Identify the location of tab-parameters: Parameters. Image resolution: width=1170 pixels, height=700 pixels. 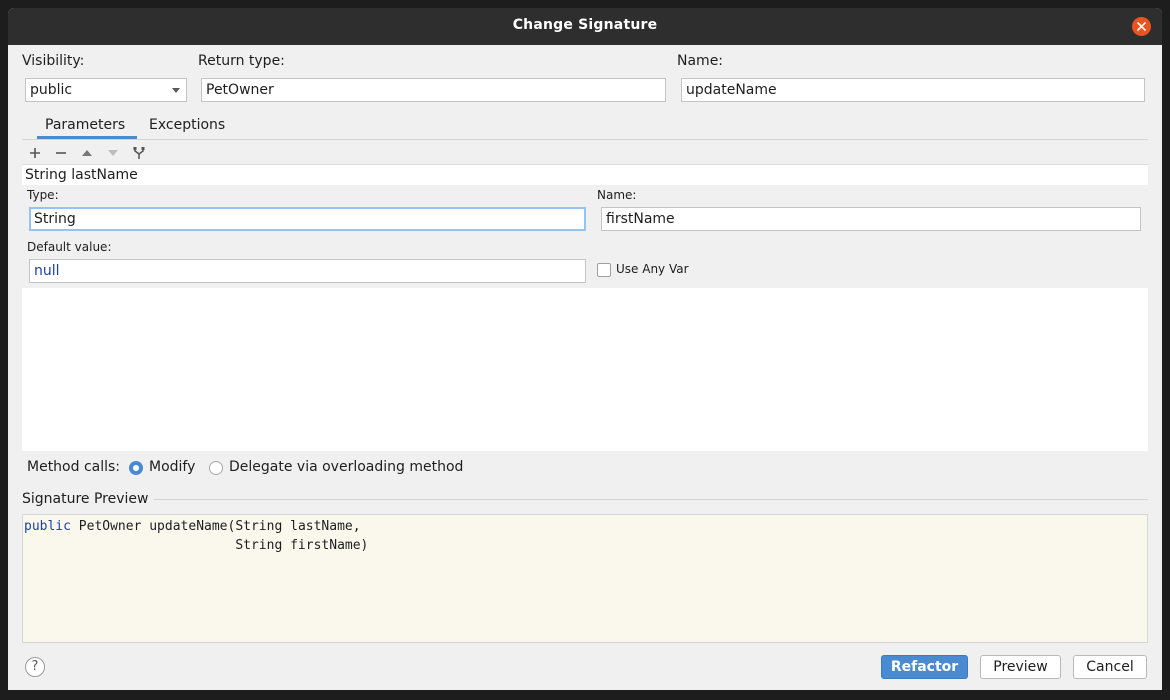
(85, 125).